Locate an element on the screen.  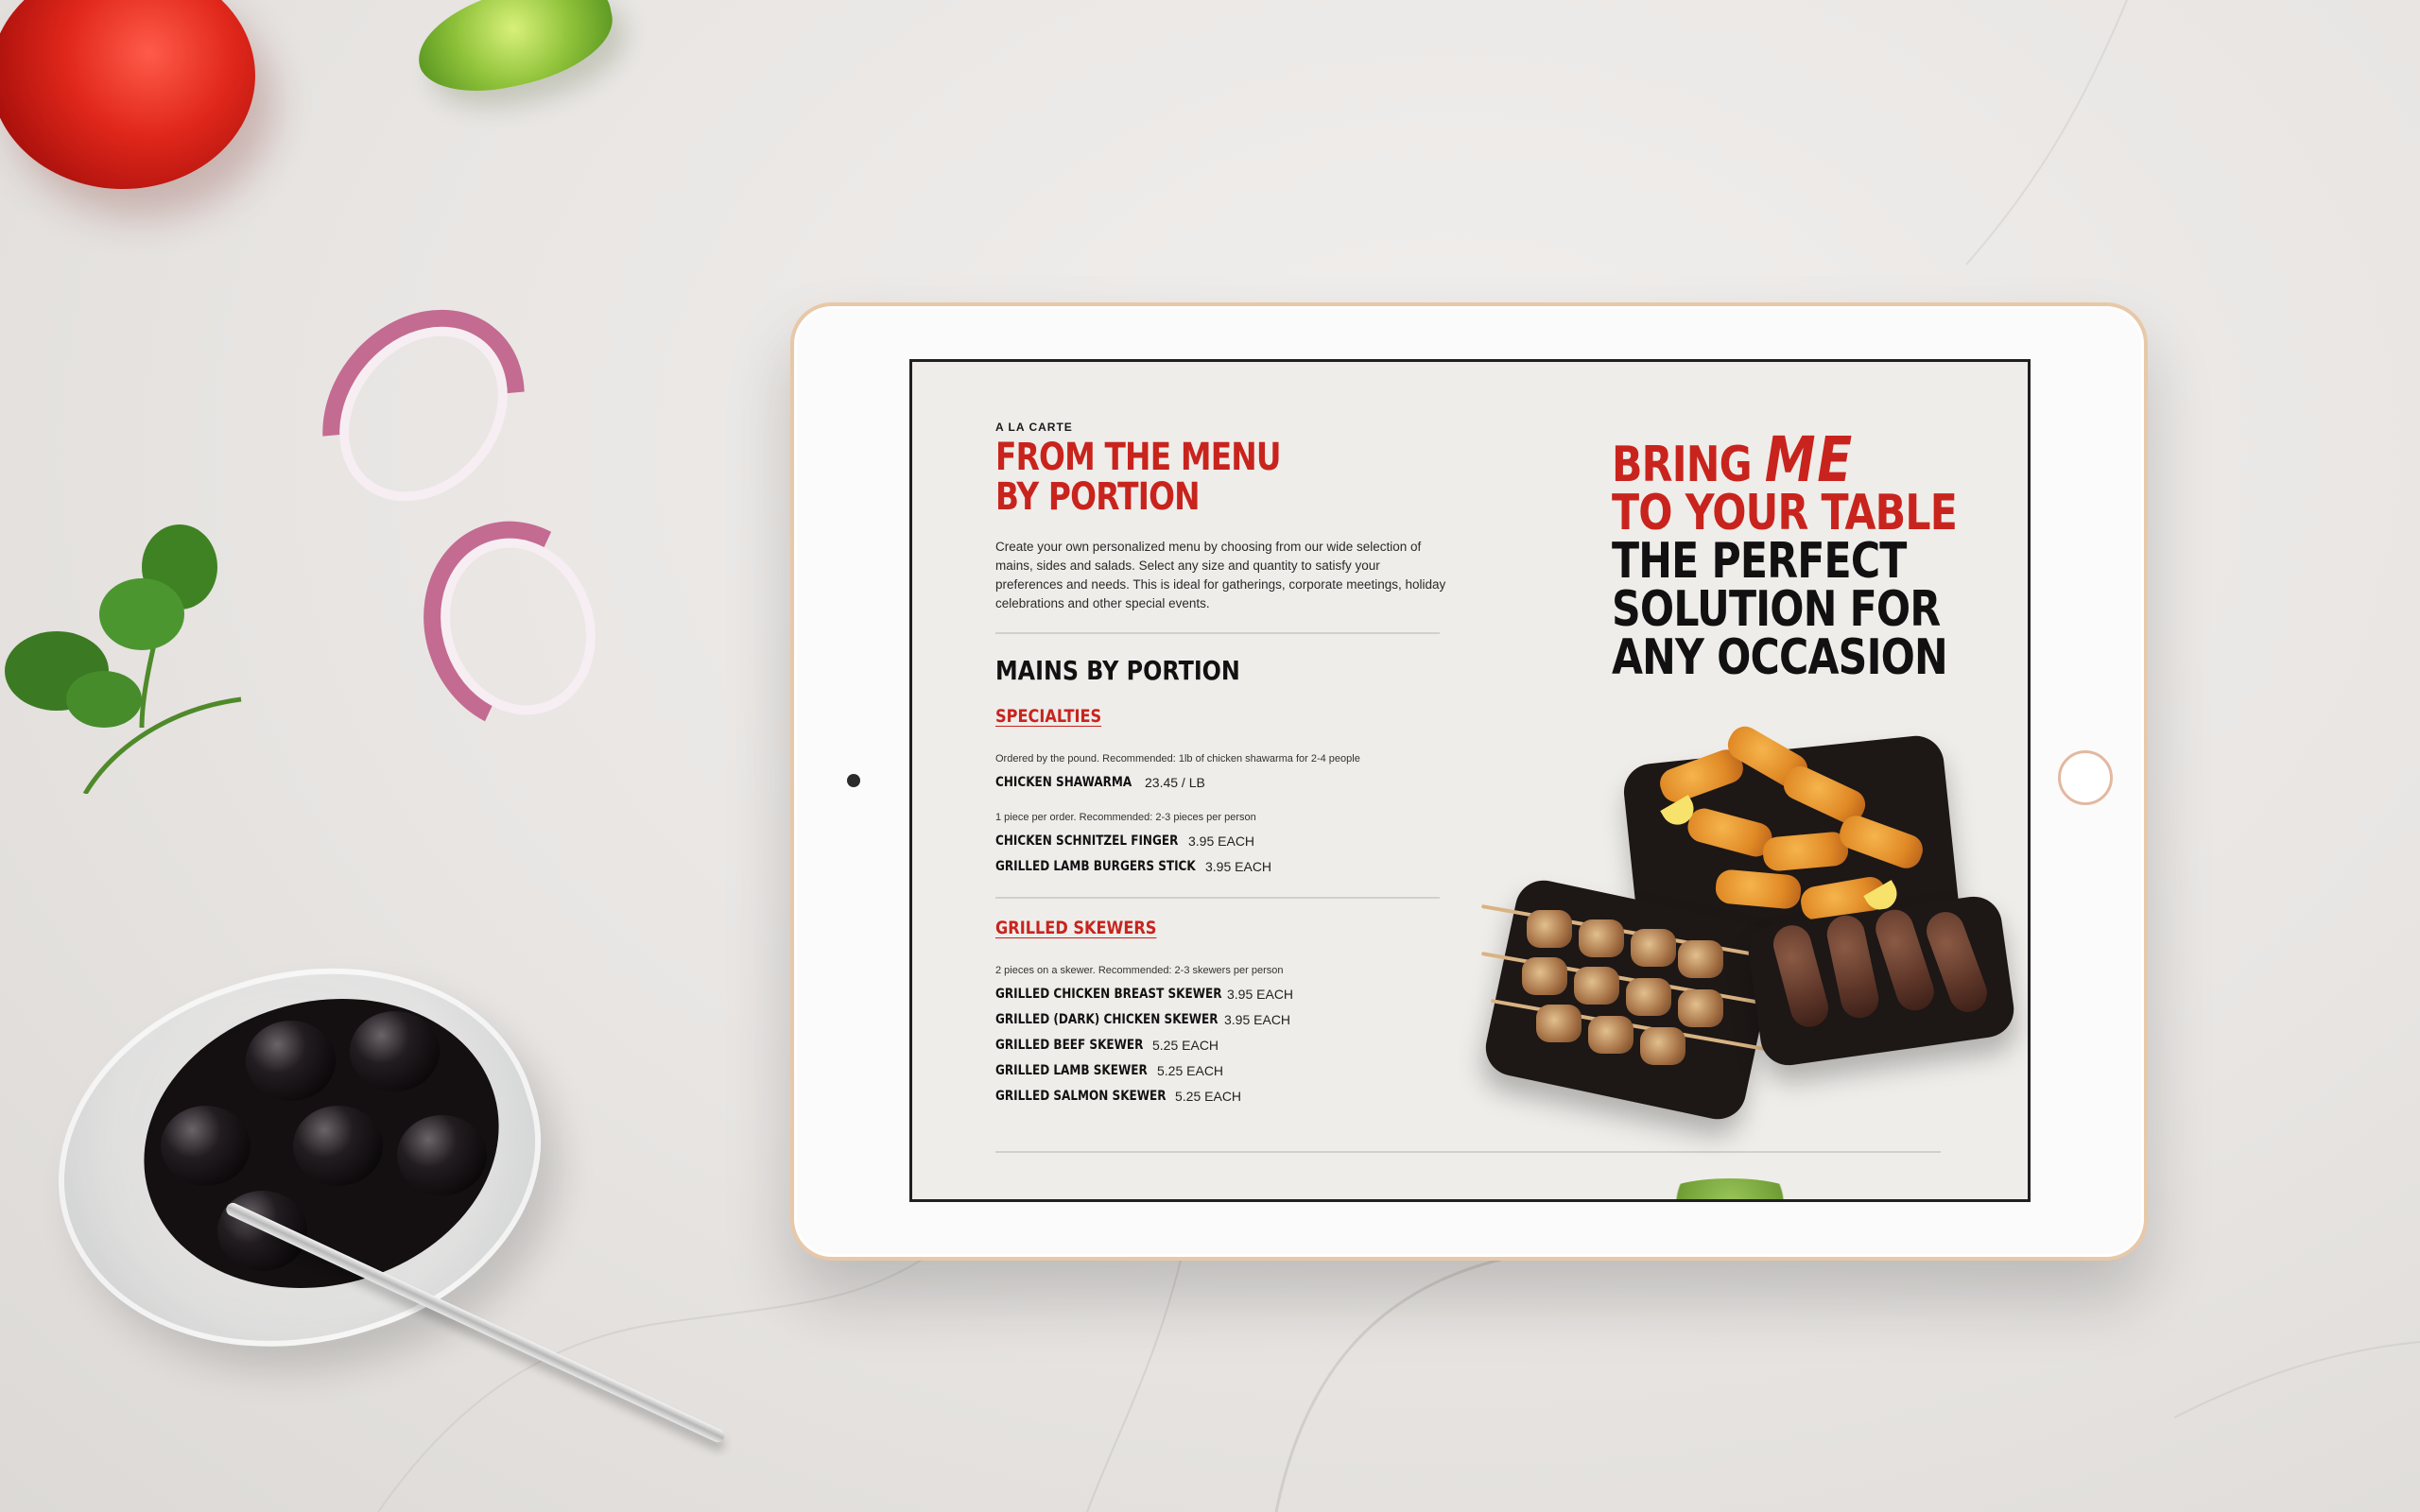
menu-item: GRILLED (DARK) CHICKEN SKEWER 3.95 EACH is located at coordinates (1142, 1019).